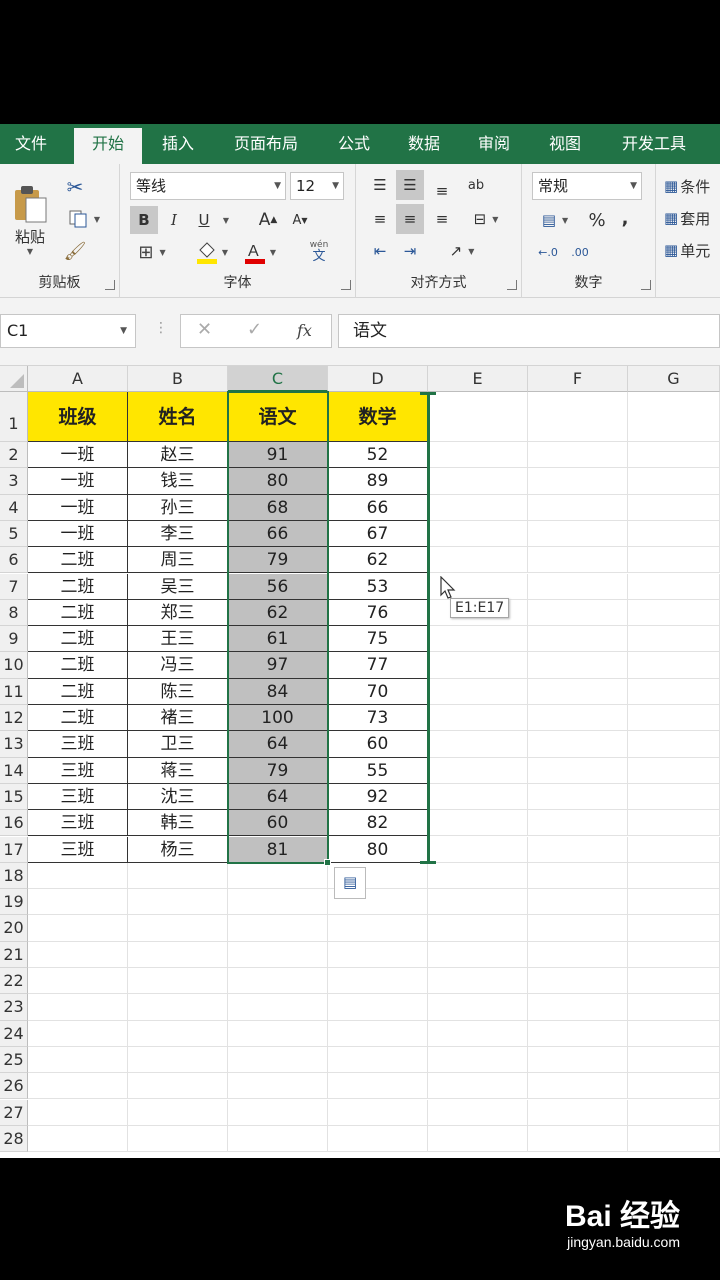 The height and width of the screenshot is (1280, 720). I want to click on table-cell: 吴三, so click(178, 586).